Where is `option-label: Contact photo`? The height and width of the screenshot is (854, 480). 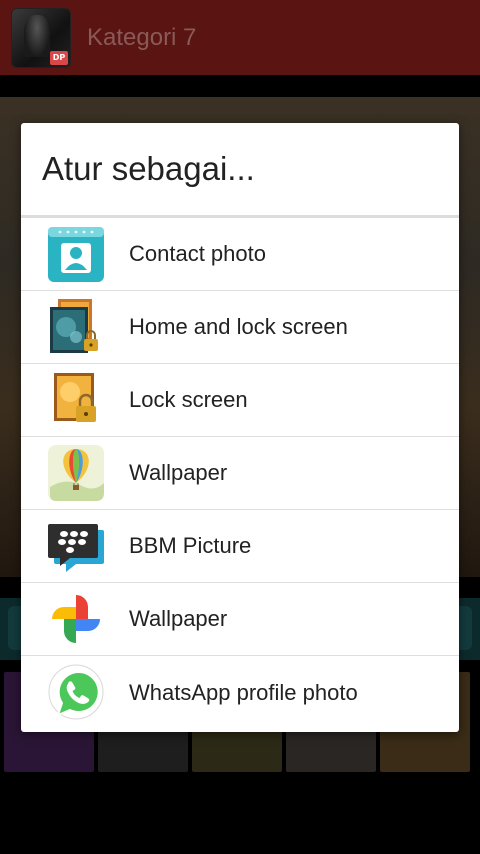 option-label: Contact photo is located at coordinates (197, 253).